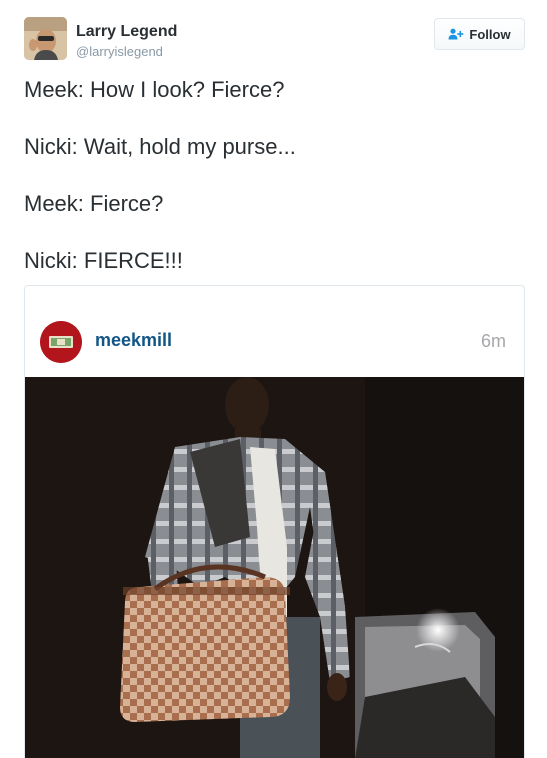 This screenshot has width=547, height=758. I want to click on tweet-line: Meek: How I look? Fierce?, so click(154, 89).